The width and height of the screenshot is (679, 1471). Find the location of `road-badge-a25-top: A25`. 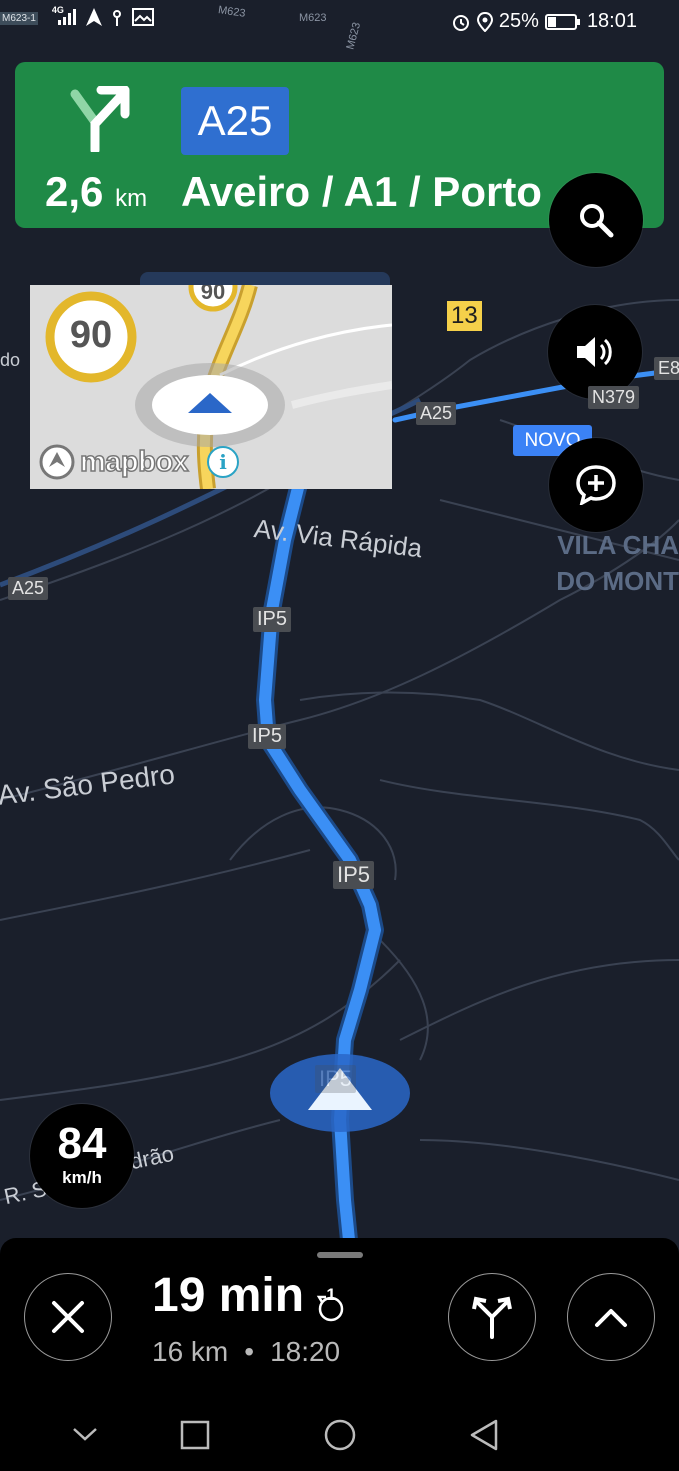

road-badge-a25-top: A25 is located at coordinates (436, 413).